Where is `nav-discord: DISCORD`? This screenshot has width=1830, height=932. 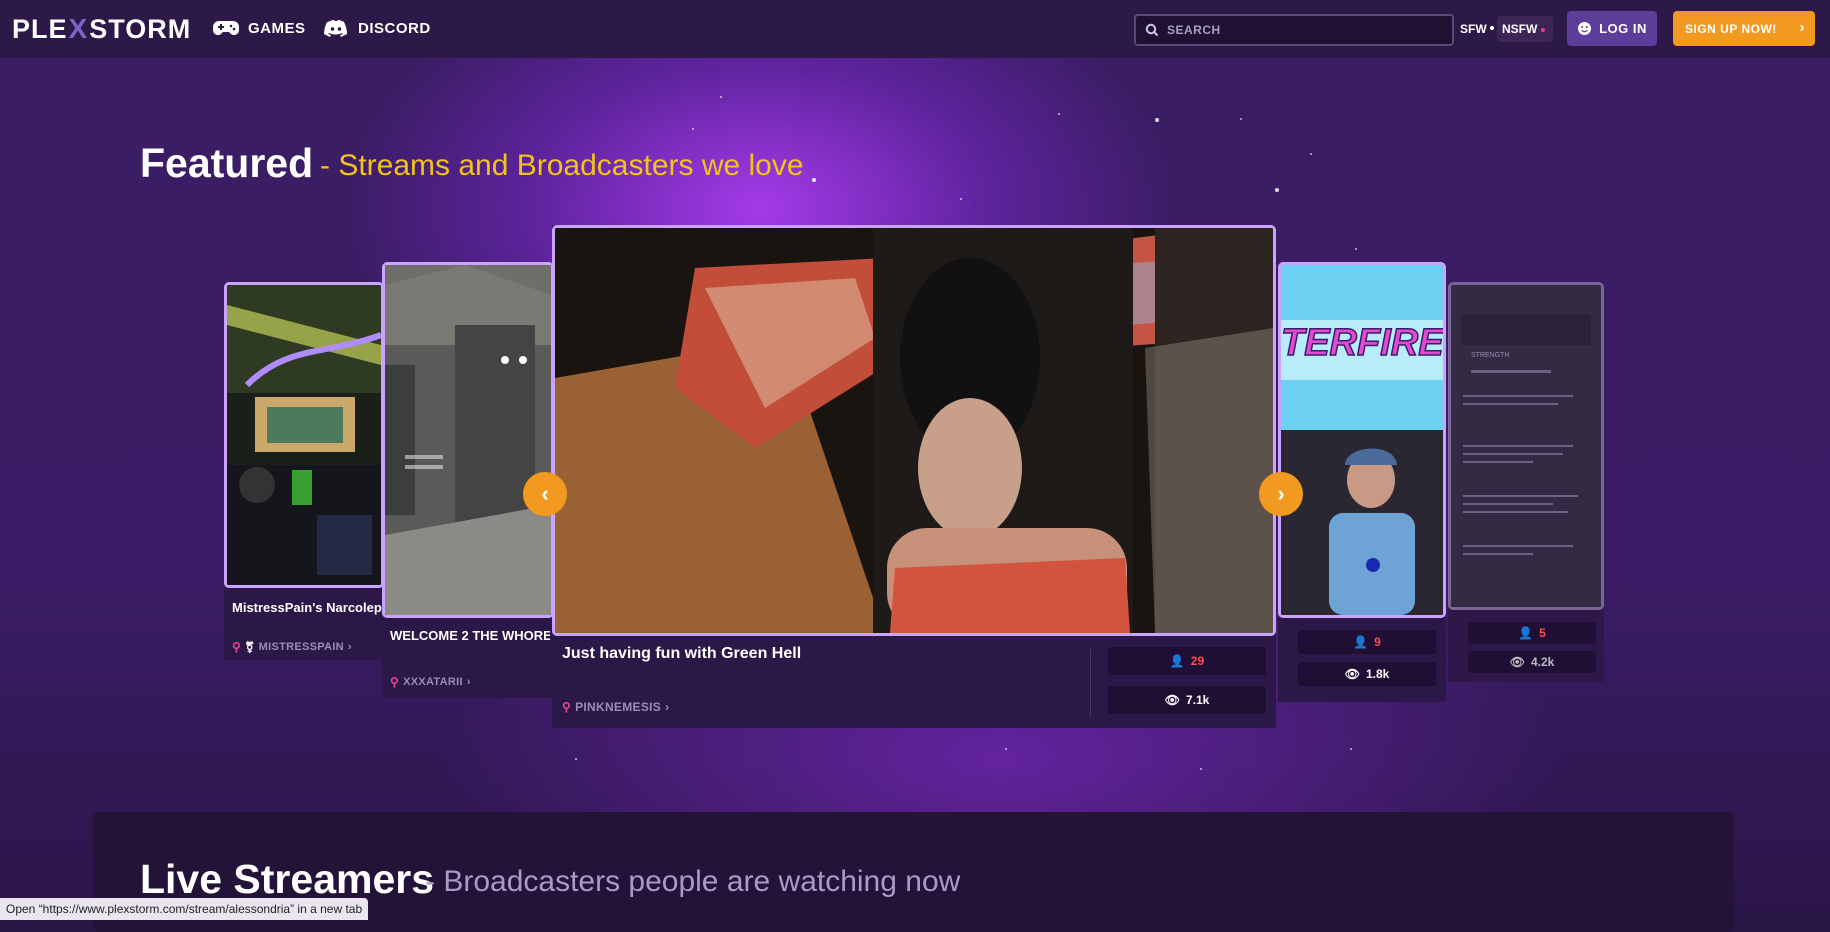 nav-discord: DISCORD is located at coordinates (377, 28).